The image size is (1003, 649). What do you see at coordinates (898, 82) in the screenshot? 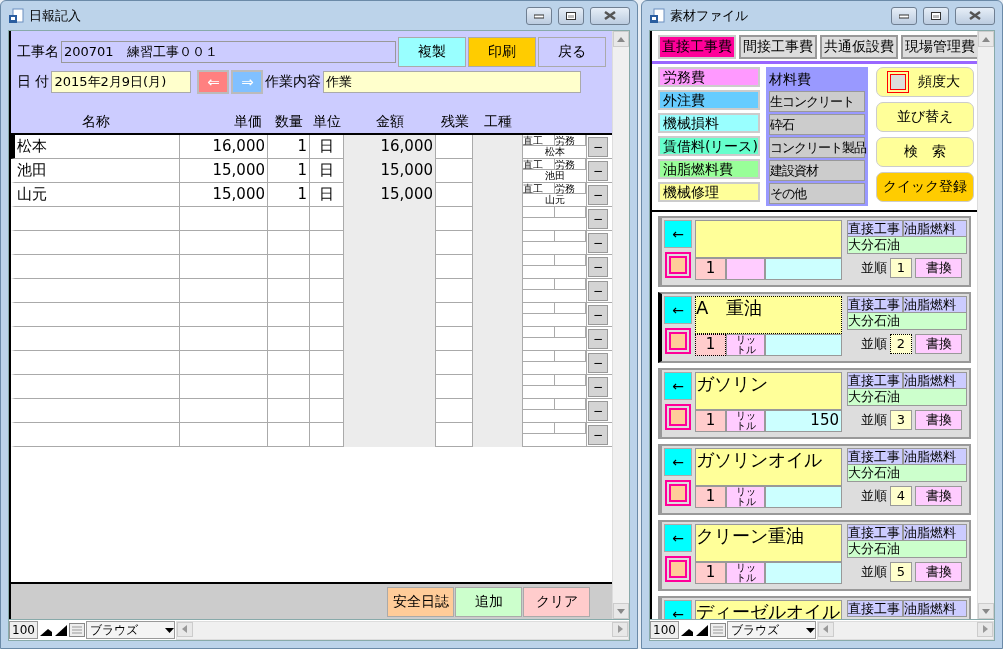
I see `checkbox` at bounding box center [898, 82].